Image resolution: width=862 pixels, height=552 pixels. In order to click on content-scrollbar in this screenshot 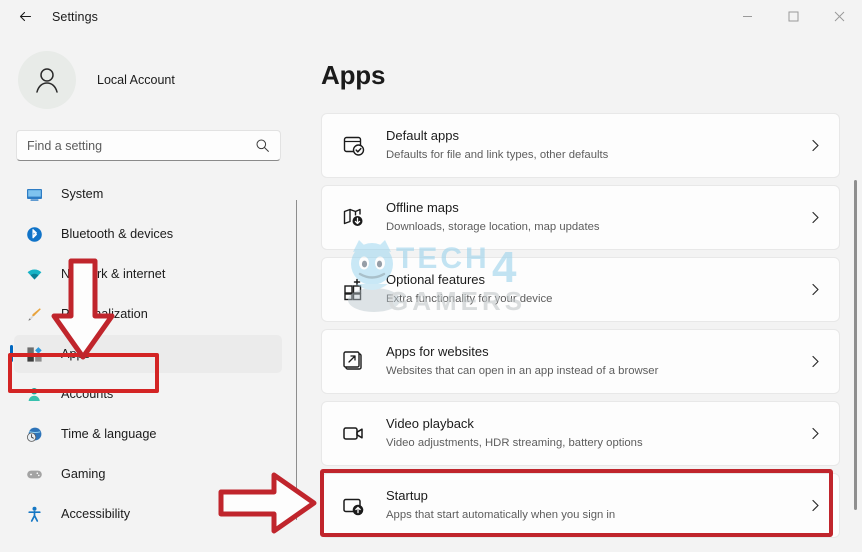, I will do `click(855, 340)`.